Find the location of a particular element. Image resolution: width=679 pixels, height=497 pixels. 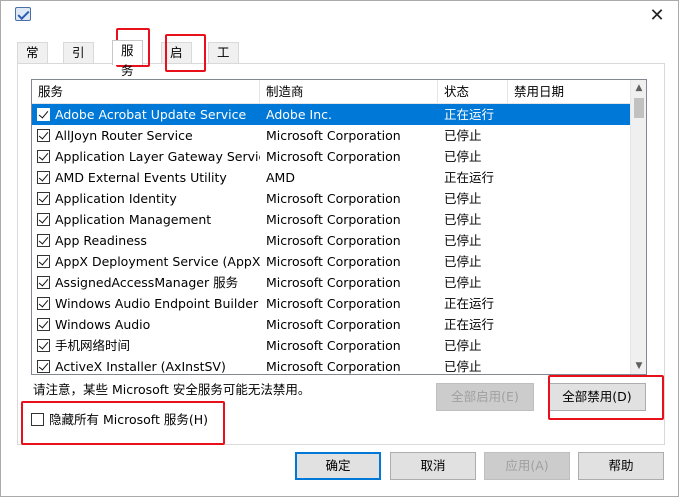

title-bar: ✕ is located at coordinates (339, 17).